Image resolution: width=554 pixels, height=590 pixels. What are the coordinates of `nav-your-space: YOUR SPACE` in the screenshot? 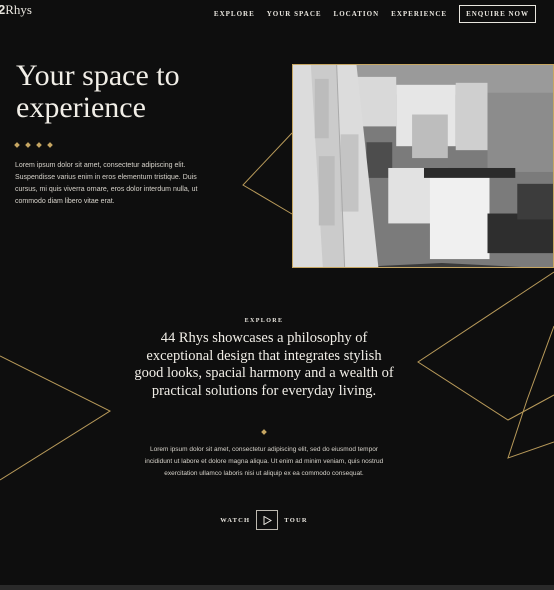 It's located at (294, 14).